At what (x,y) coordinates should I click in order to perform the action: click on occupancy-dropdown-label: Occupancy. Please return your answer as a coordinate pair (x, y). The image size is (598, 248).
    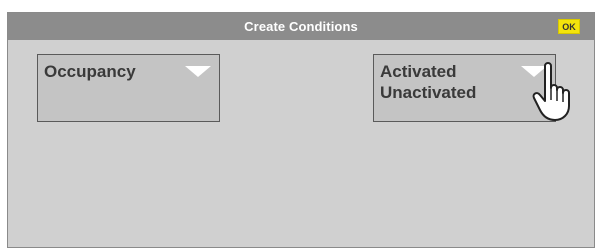
    Looking at the image, I should click on (90, 71).